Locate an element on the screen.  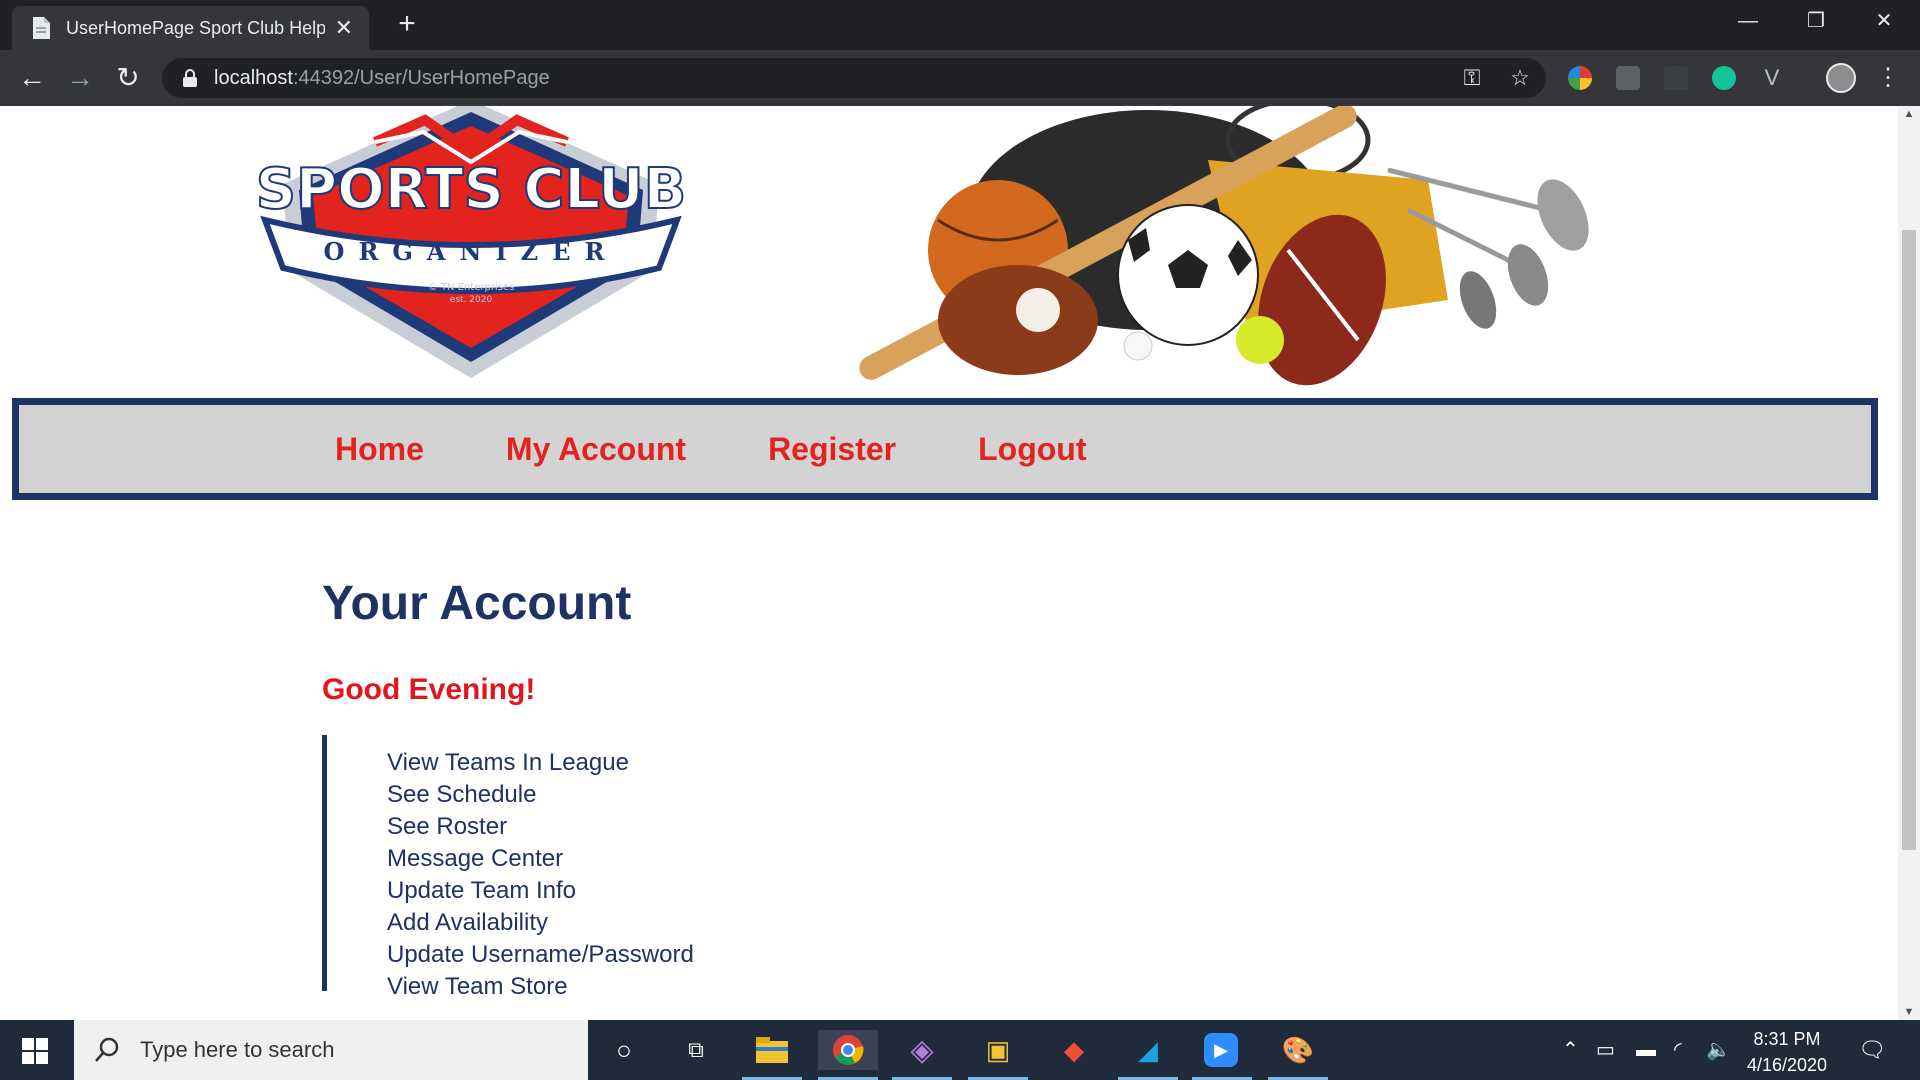
clock-time: 8:31 PM is located at coordinates (1787, 1039).